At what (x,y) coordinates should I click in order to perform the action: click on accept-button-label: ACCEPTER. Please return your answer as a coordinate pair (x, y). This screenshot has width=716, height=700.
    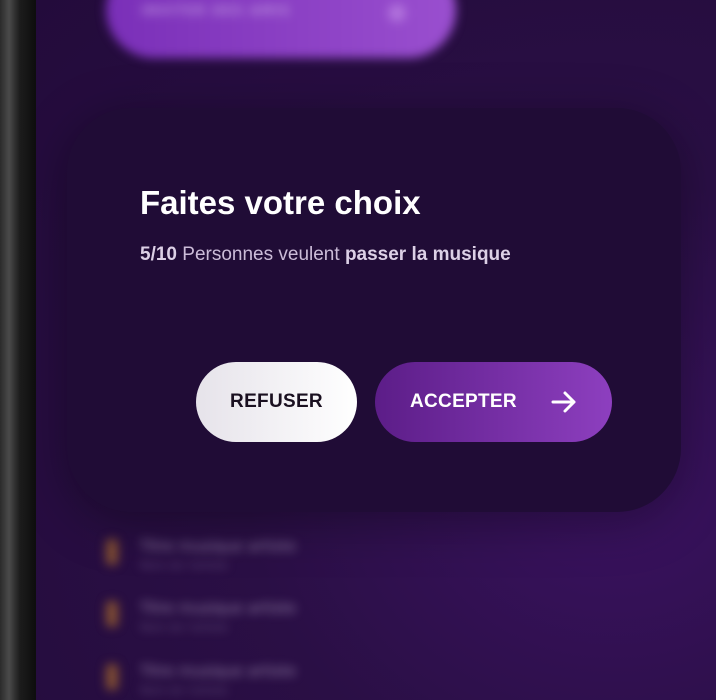
    Looking at the image, I should click on (463, 401).